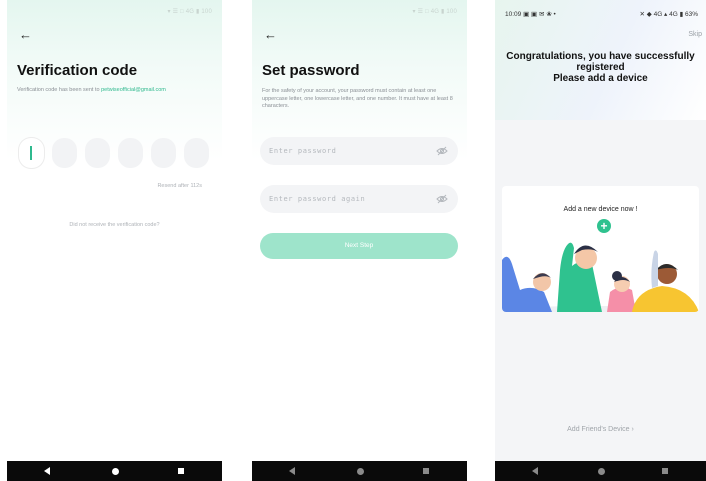  I want to click on add-device-label: Add a new device now !, so click(600, 209).